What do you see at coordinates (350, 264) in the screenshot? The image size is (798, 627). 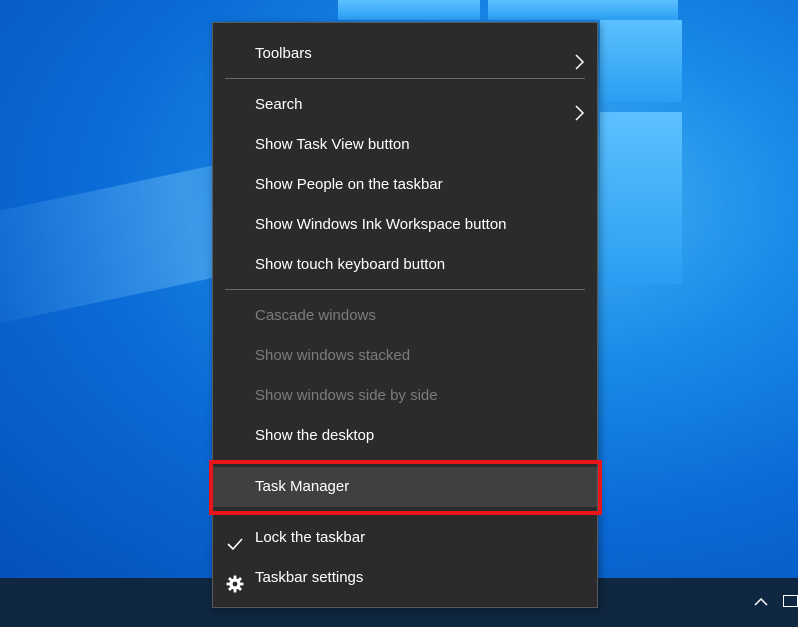 I see `menu-item-label: Show touch keyboard button` at bounding box center [350, 264].